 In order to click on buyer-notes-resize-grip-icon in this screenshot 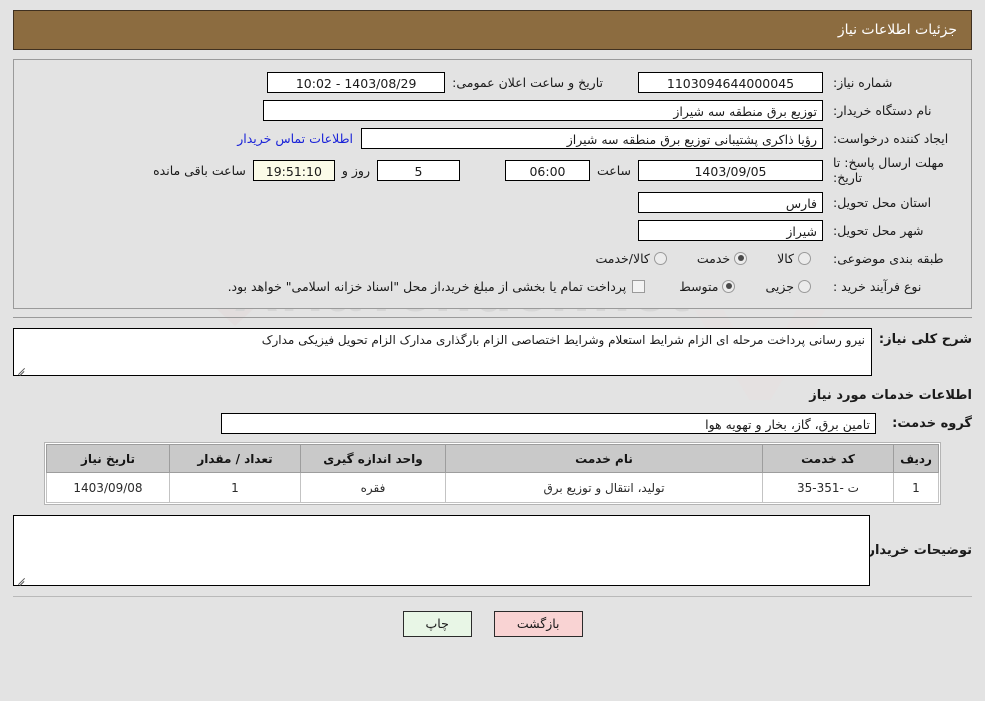, I will do `click(21, 579)`.